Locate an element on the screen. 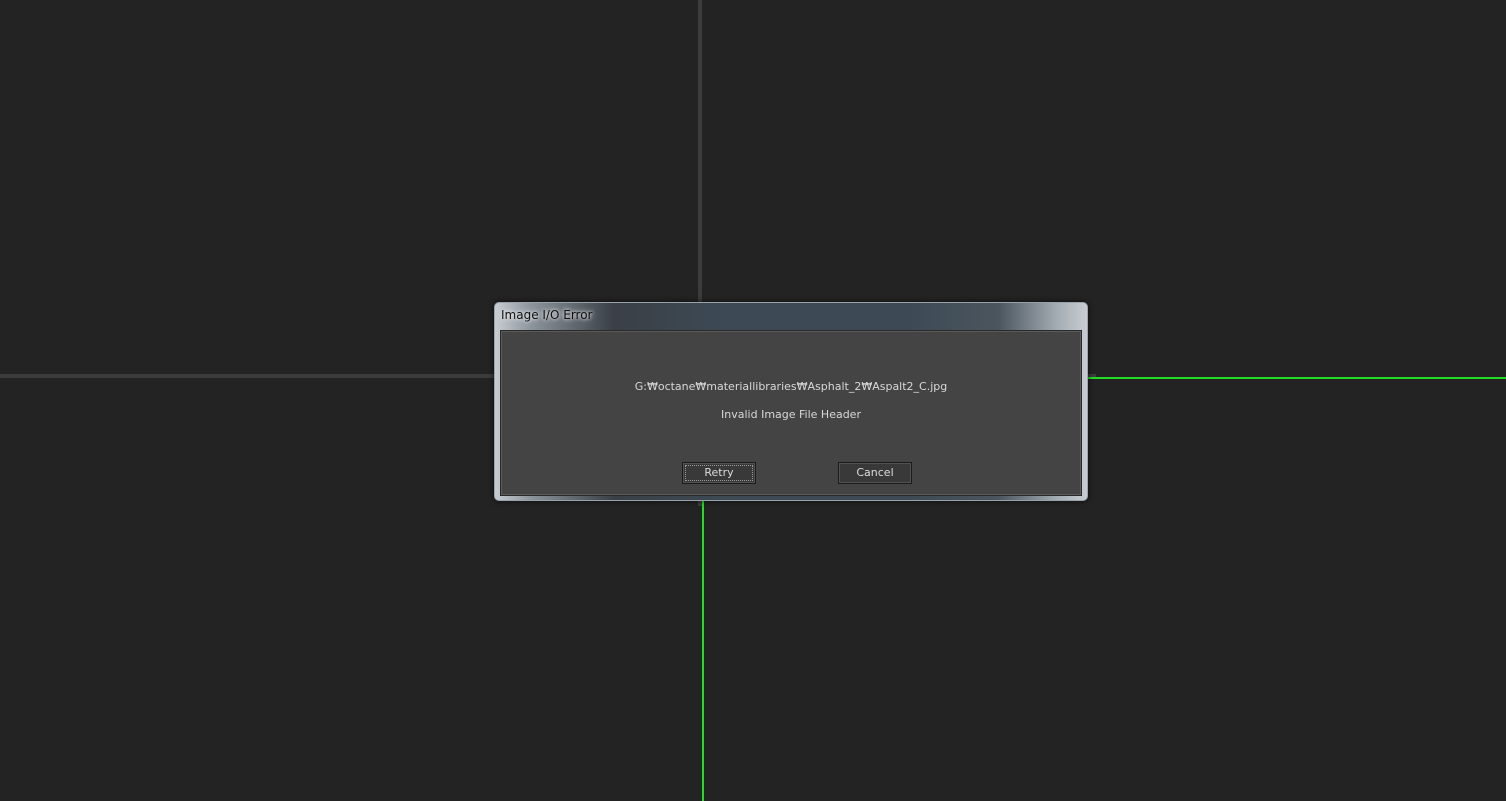  dialog-titlebar: Image I/O Error is located at coordinates (791, 316).